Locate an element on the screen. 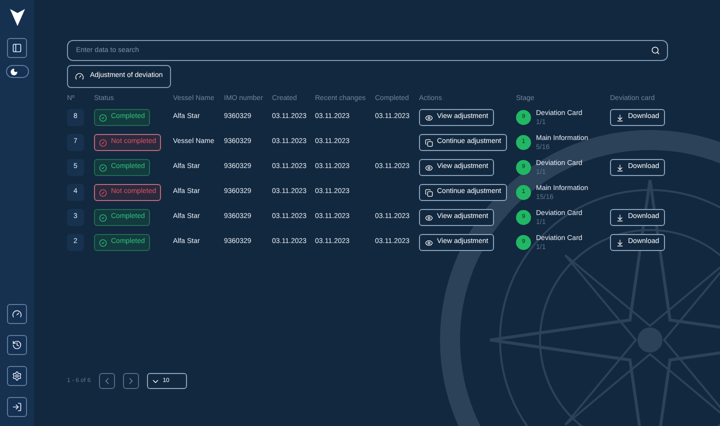 The width and height of the screenshot is (720, 426). history-button is located at coordinates (17, 345).